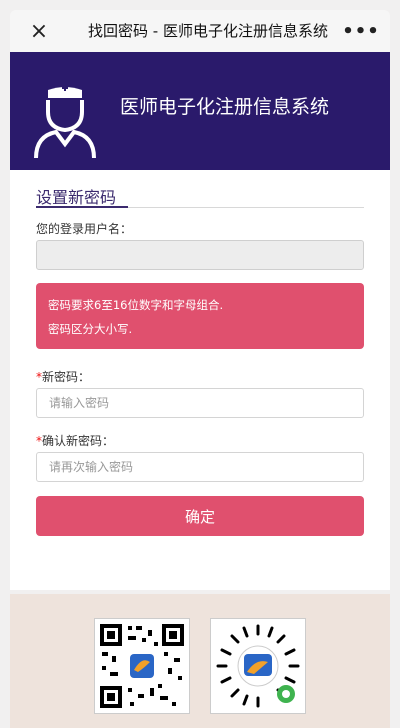  I want to click on qr-code-pattern, so click(142, 666).